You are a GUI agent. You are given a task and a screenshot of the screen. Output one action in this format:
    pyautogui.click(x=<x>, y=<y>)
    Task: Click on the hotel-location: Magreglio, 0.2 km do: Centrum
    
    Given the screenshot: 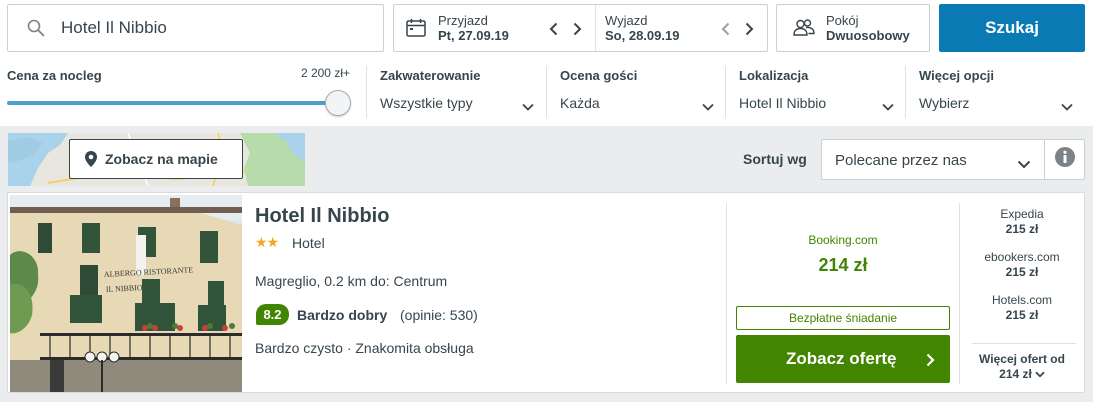 What is the action you would take?
    pyautogui.click(x=351, y=281)
    